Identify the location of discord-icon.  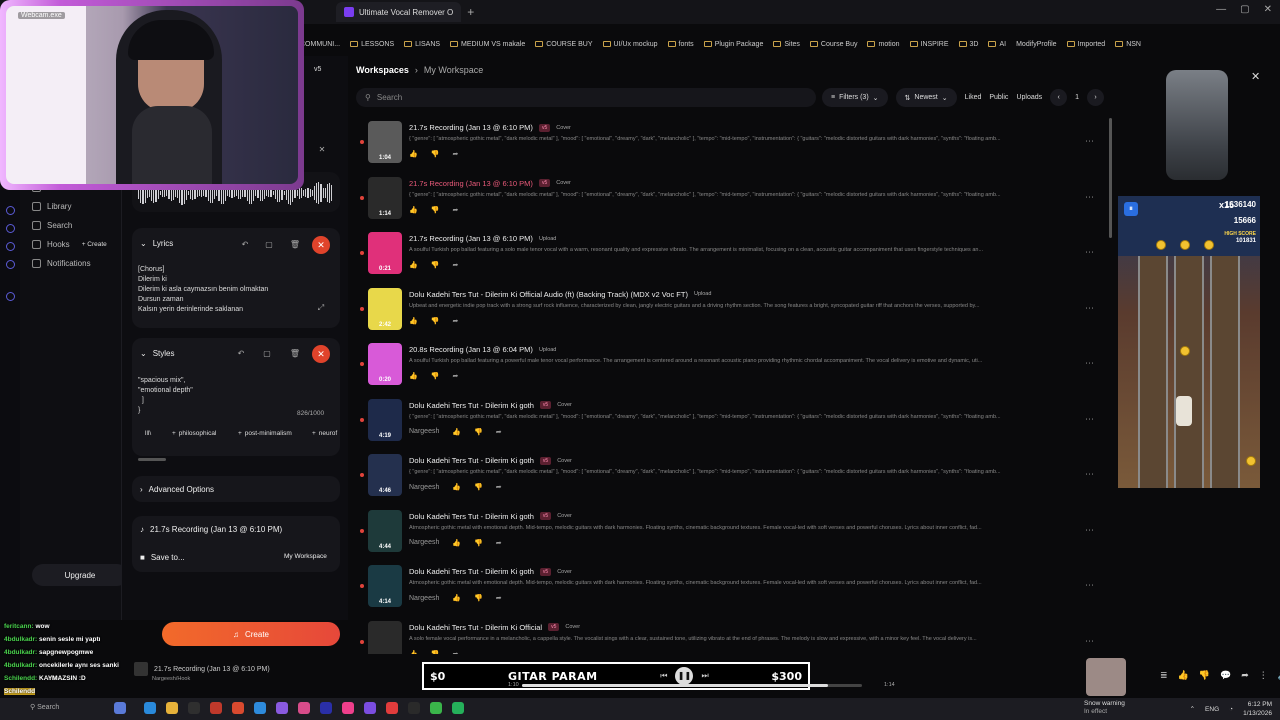
(282, 708).